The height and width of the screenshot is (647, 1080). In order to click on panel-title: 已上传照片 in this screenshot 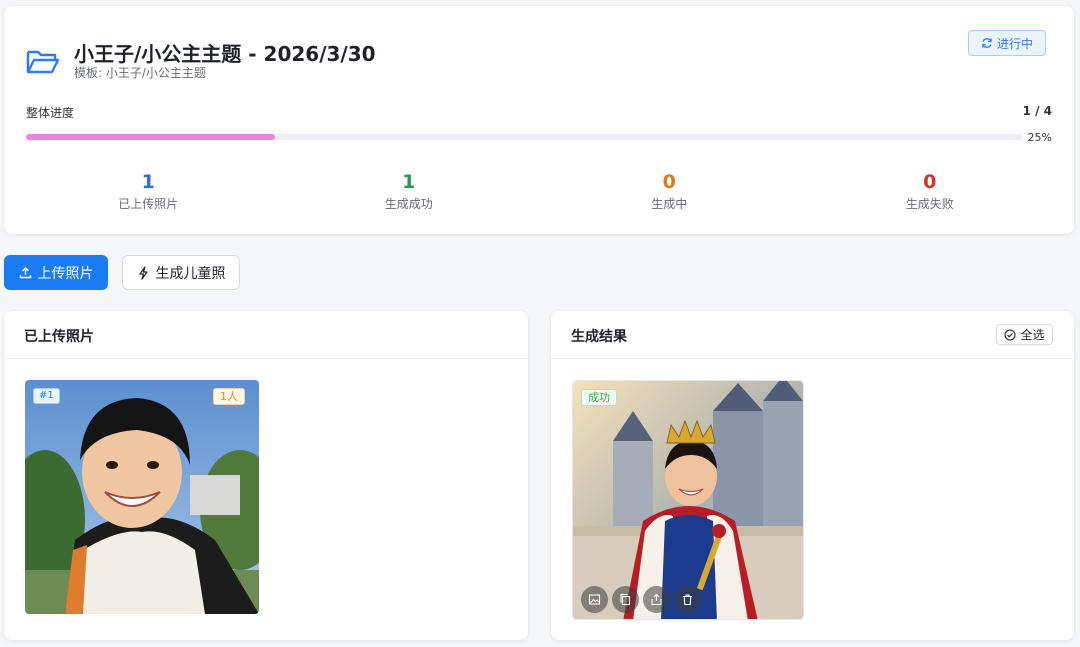, I will do `click(59, 337)`.